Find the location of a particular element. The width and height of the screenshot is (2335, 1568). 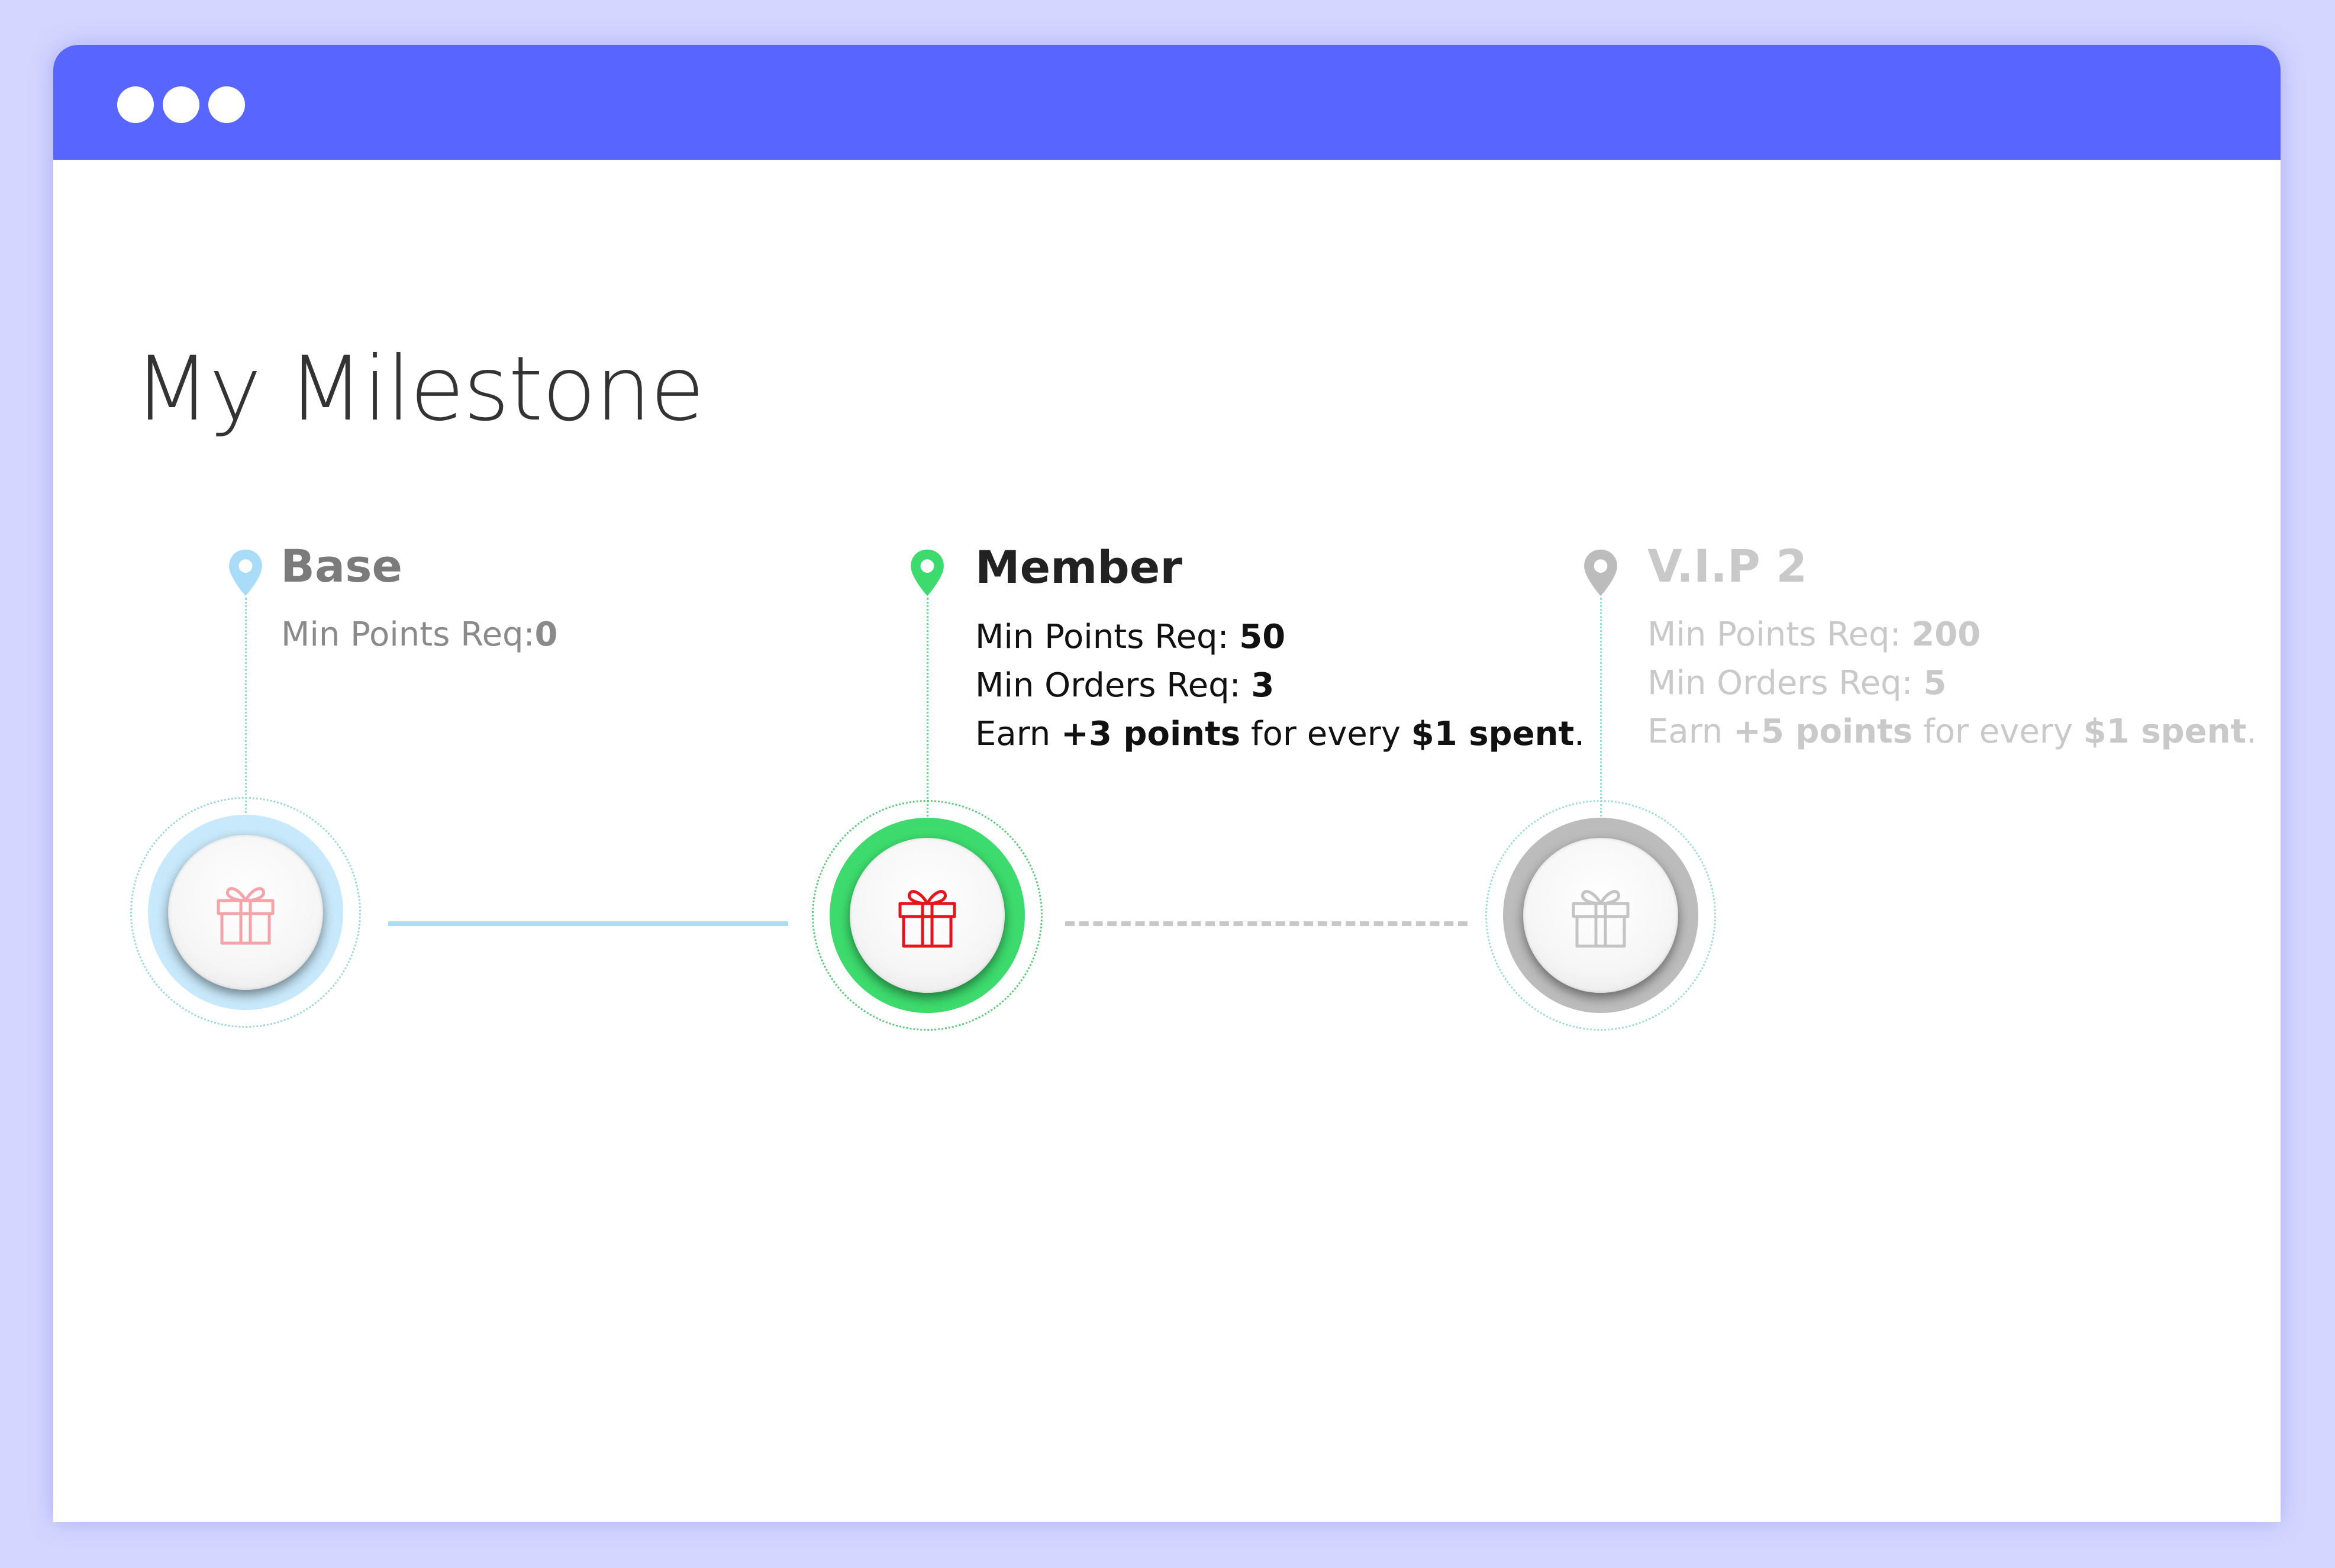

milestone-name: V.I.P 2 is located at coordinates (1727, 566).